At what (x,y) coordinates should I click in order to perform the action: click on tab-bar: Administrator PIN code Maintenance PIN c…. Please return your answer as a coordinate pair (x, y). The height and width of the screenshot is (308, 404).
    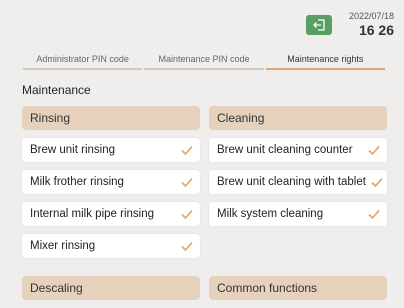
    Looking at the image, I should click on (204, 60).